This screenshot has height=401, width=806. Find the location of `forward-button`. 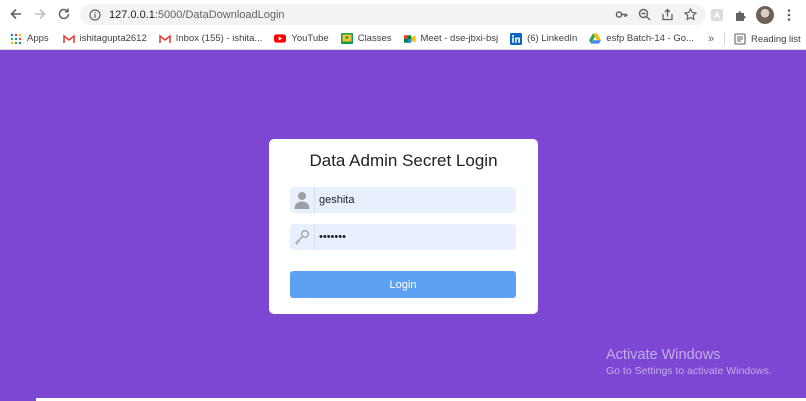

forward-button is located at coordinates (40, 14).